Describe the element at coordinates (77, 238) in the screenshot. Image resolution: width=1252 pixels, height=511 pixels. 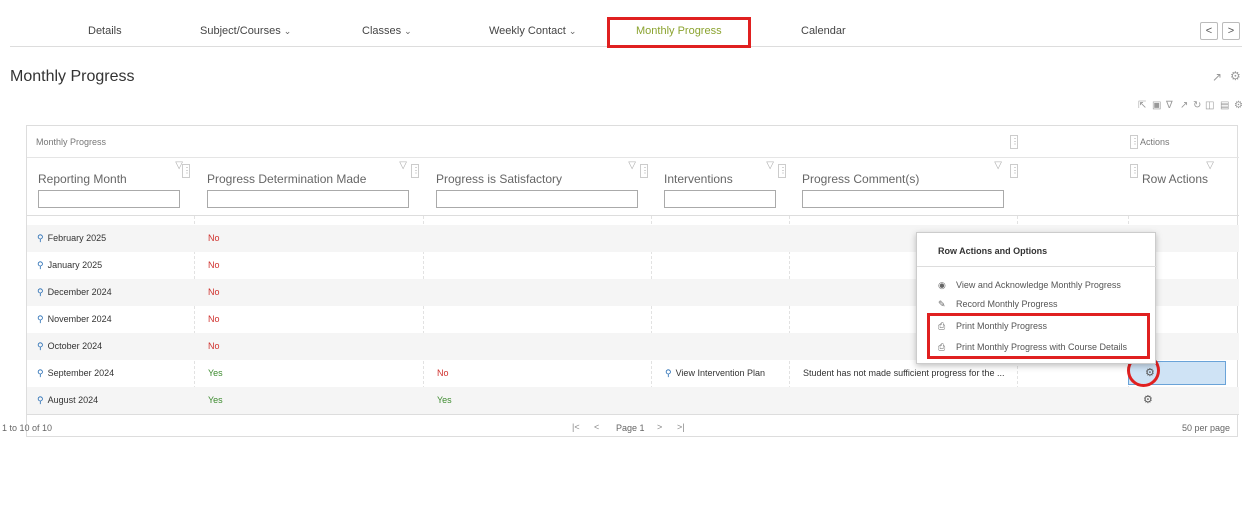
I see `month-link: February 2025` at that location.